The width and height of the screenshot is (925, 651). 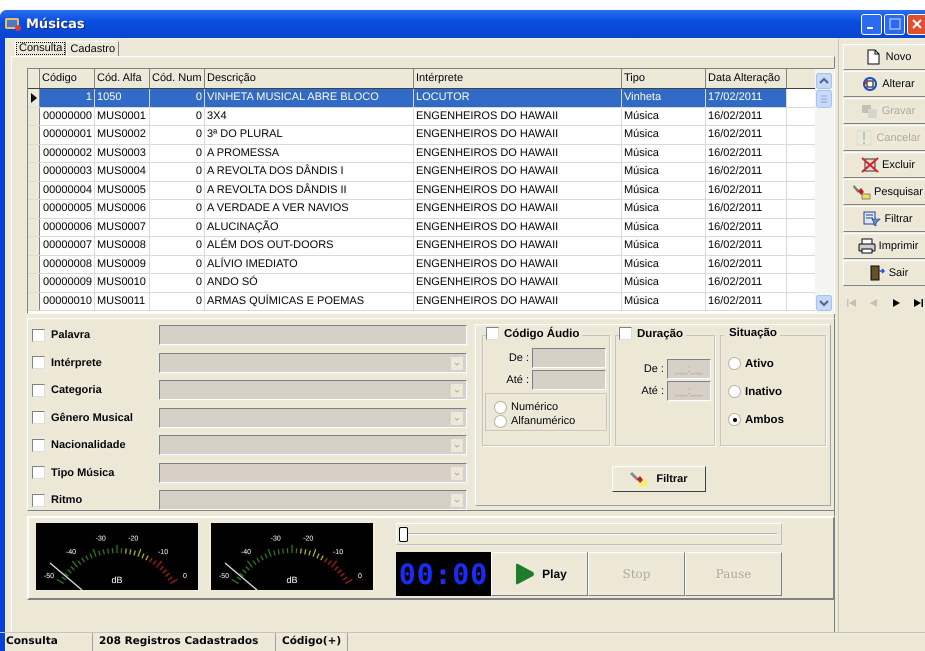 I want to click on unit-label: dB, so click(x=292, y=580).